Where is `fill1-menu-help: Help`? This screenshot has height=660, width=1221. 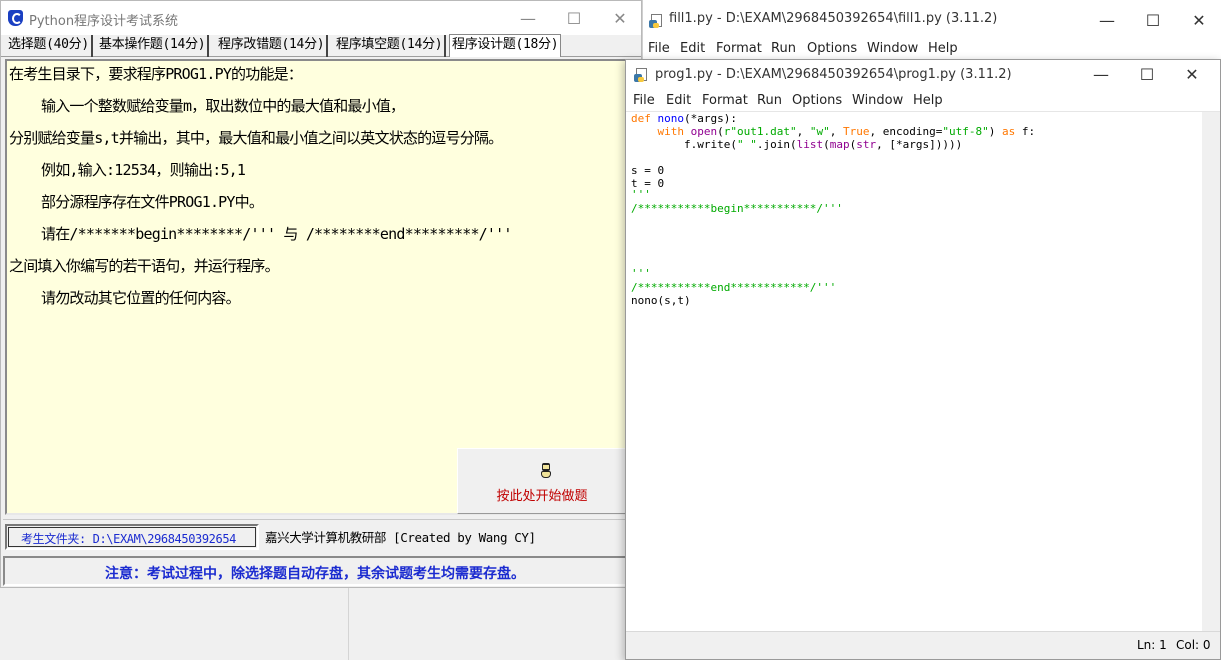
fill1-menu-help: Help is located at coordinates (943, 48).